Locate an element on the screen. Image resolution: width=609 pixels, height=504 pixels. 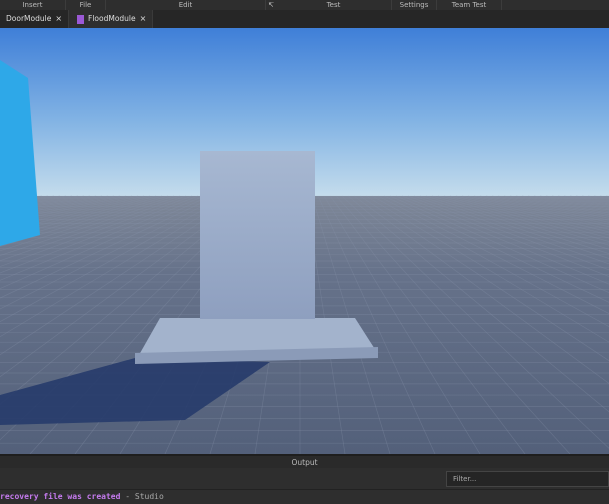
menu-edit: Edit is located at coordinates (186, 5).